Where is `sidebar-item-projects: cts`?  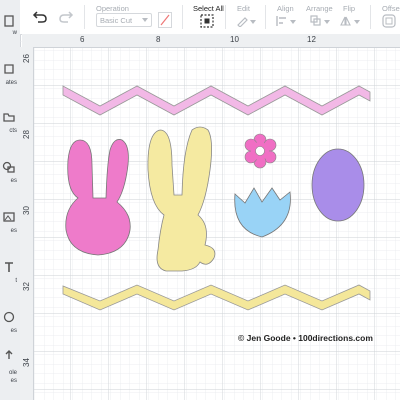
sidebar-item-projects: cts is located at coordinates (10, 118).